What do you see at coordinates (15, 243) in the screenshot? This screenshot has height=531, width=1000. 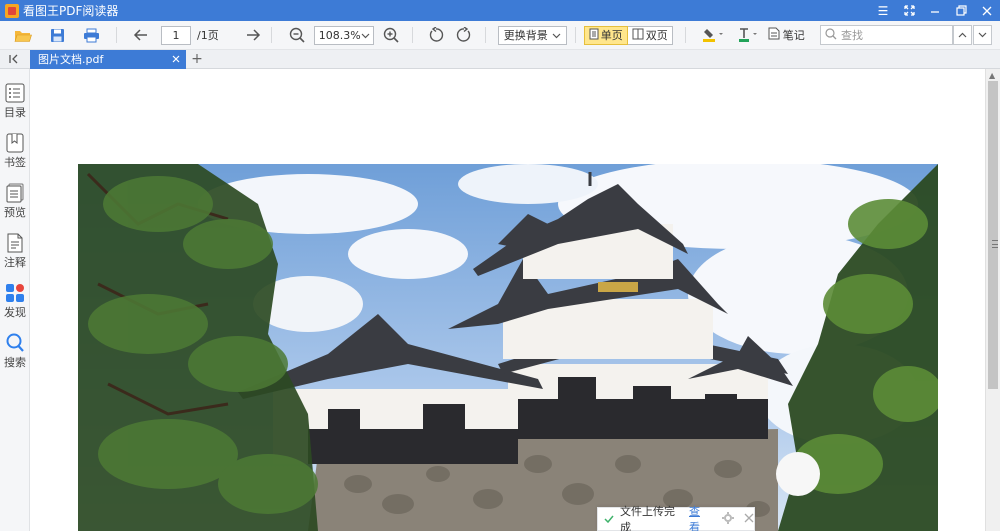 I see `annotation-icon` at bounding box center [15, 243].